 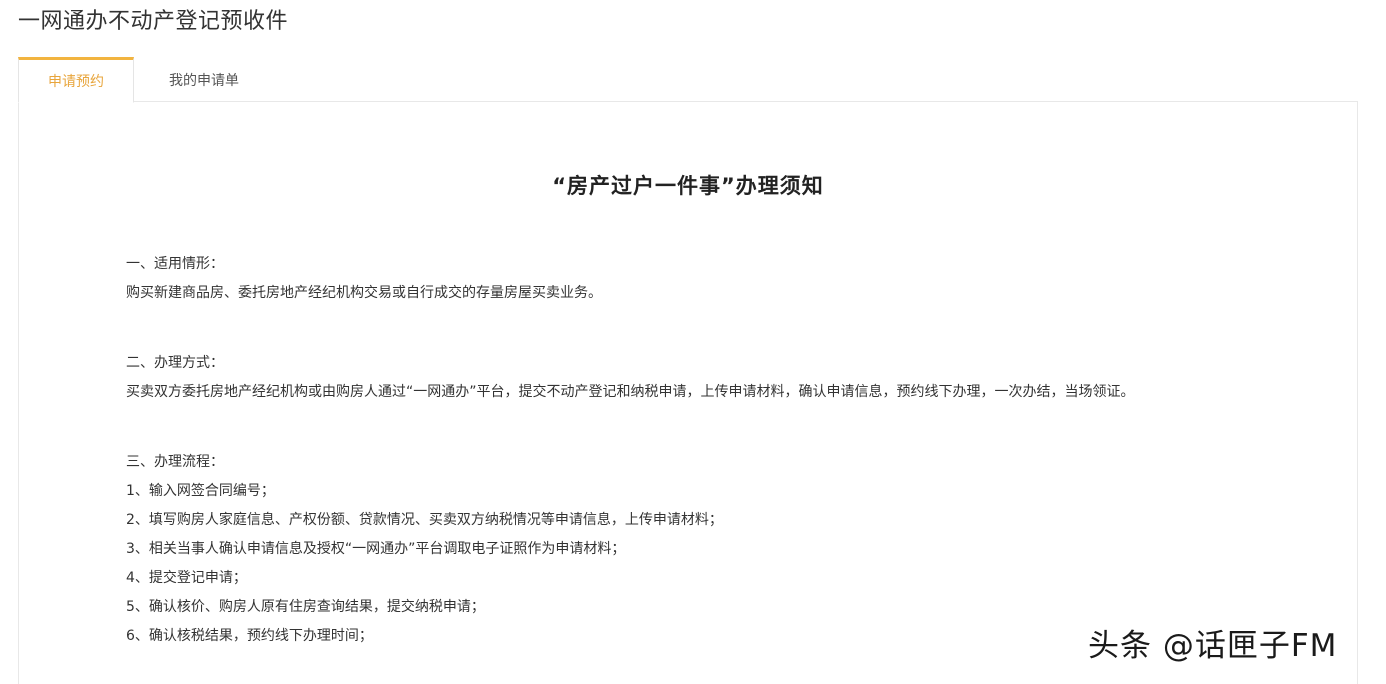 I want to click on flow-step: 3、相关当事人确认申请信息及授权“一网通办”平台调取电子证照作为申请材料；, so click(x=376, y=549).